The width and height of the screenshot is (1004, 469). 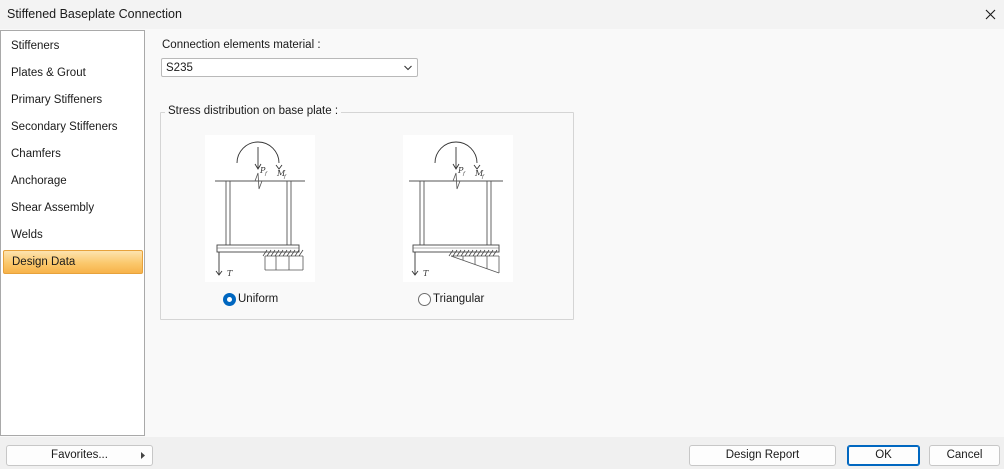 I want to click on sidebar-item-shear-assembly: Shear Assembly, so click(x=73, y=208).